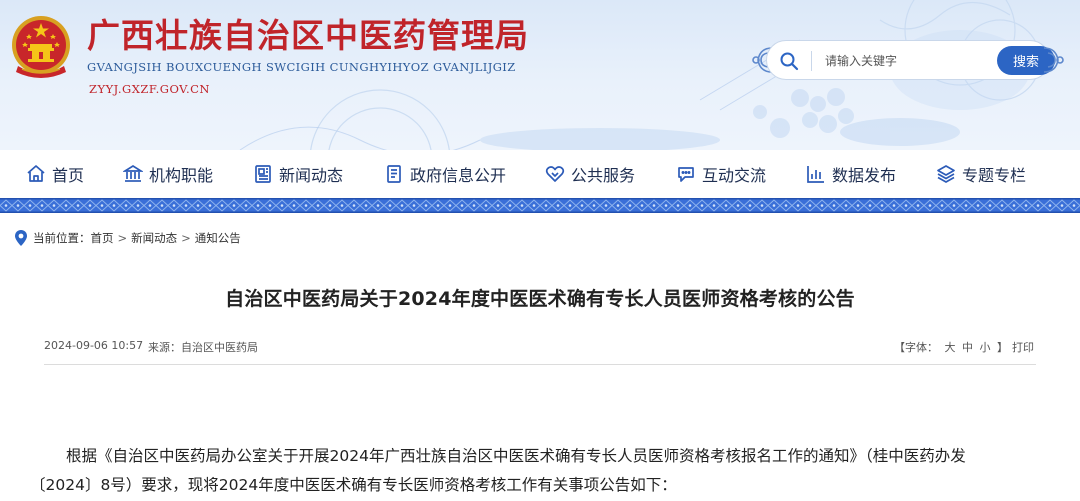  I want to click on font-size-small-button: 小, so click(985, 347).